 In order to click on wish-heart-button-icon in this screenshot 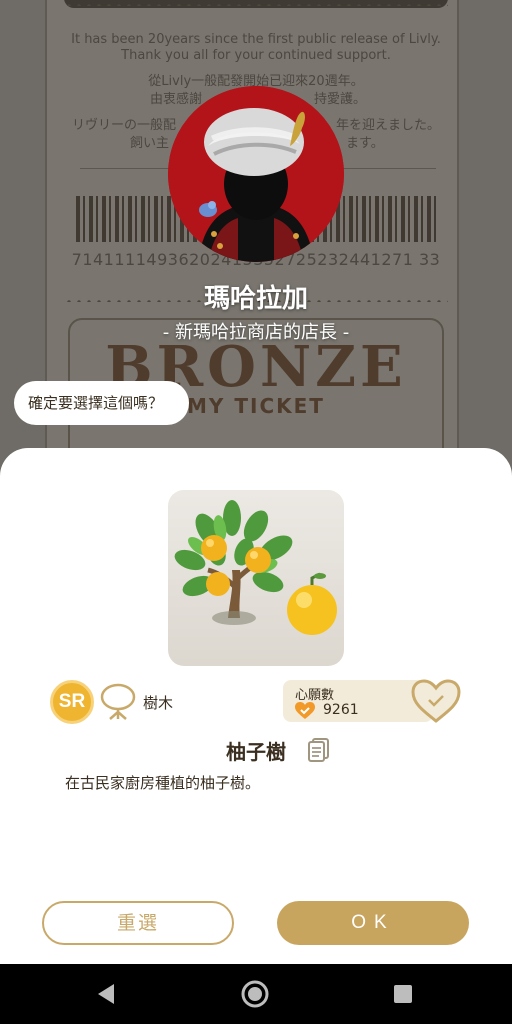, I will do `click(436, 701)`.